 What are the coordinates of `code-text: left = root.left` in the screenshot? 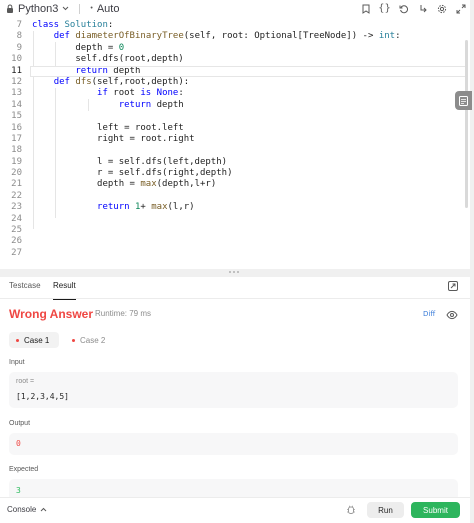 It's located at (108, 127).